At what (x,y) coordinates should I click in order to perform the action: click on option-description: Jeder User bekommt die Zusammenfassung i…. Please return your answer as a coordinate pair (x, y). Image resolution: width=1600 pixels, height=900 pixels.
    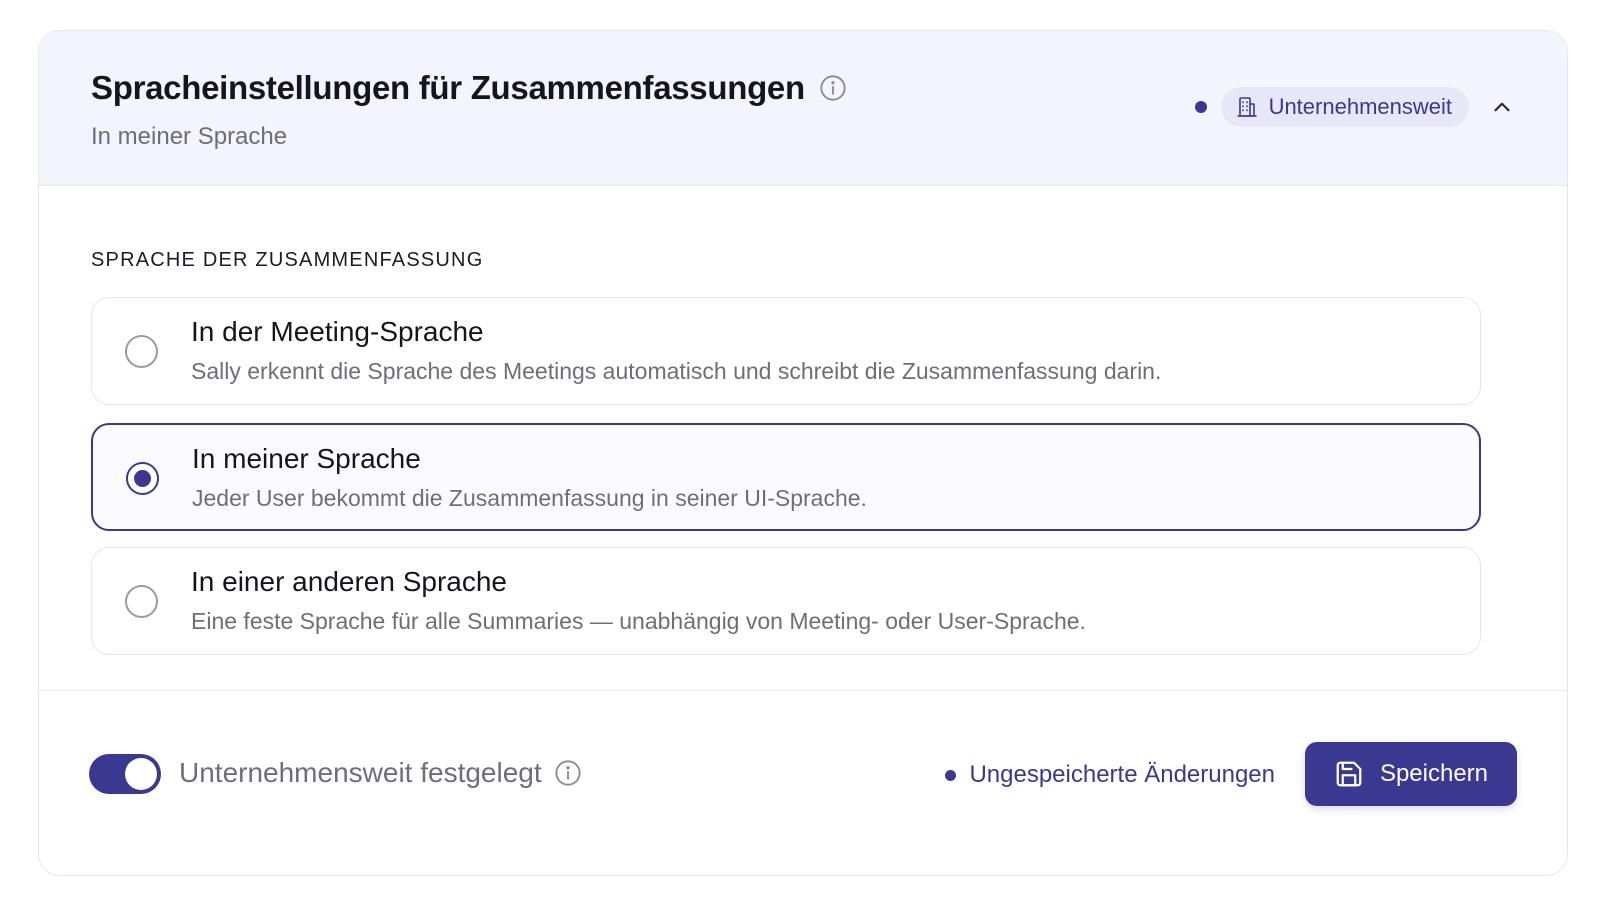
    Looking at the image, I should click on (529, 498).